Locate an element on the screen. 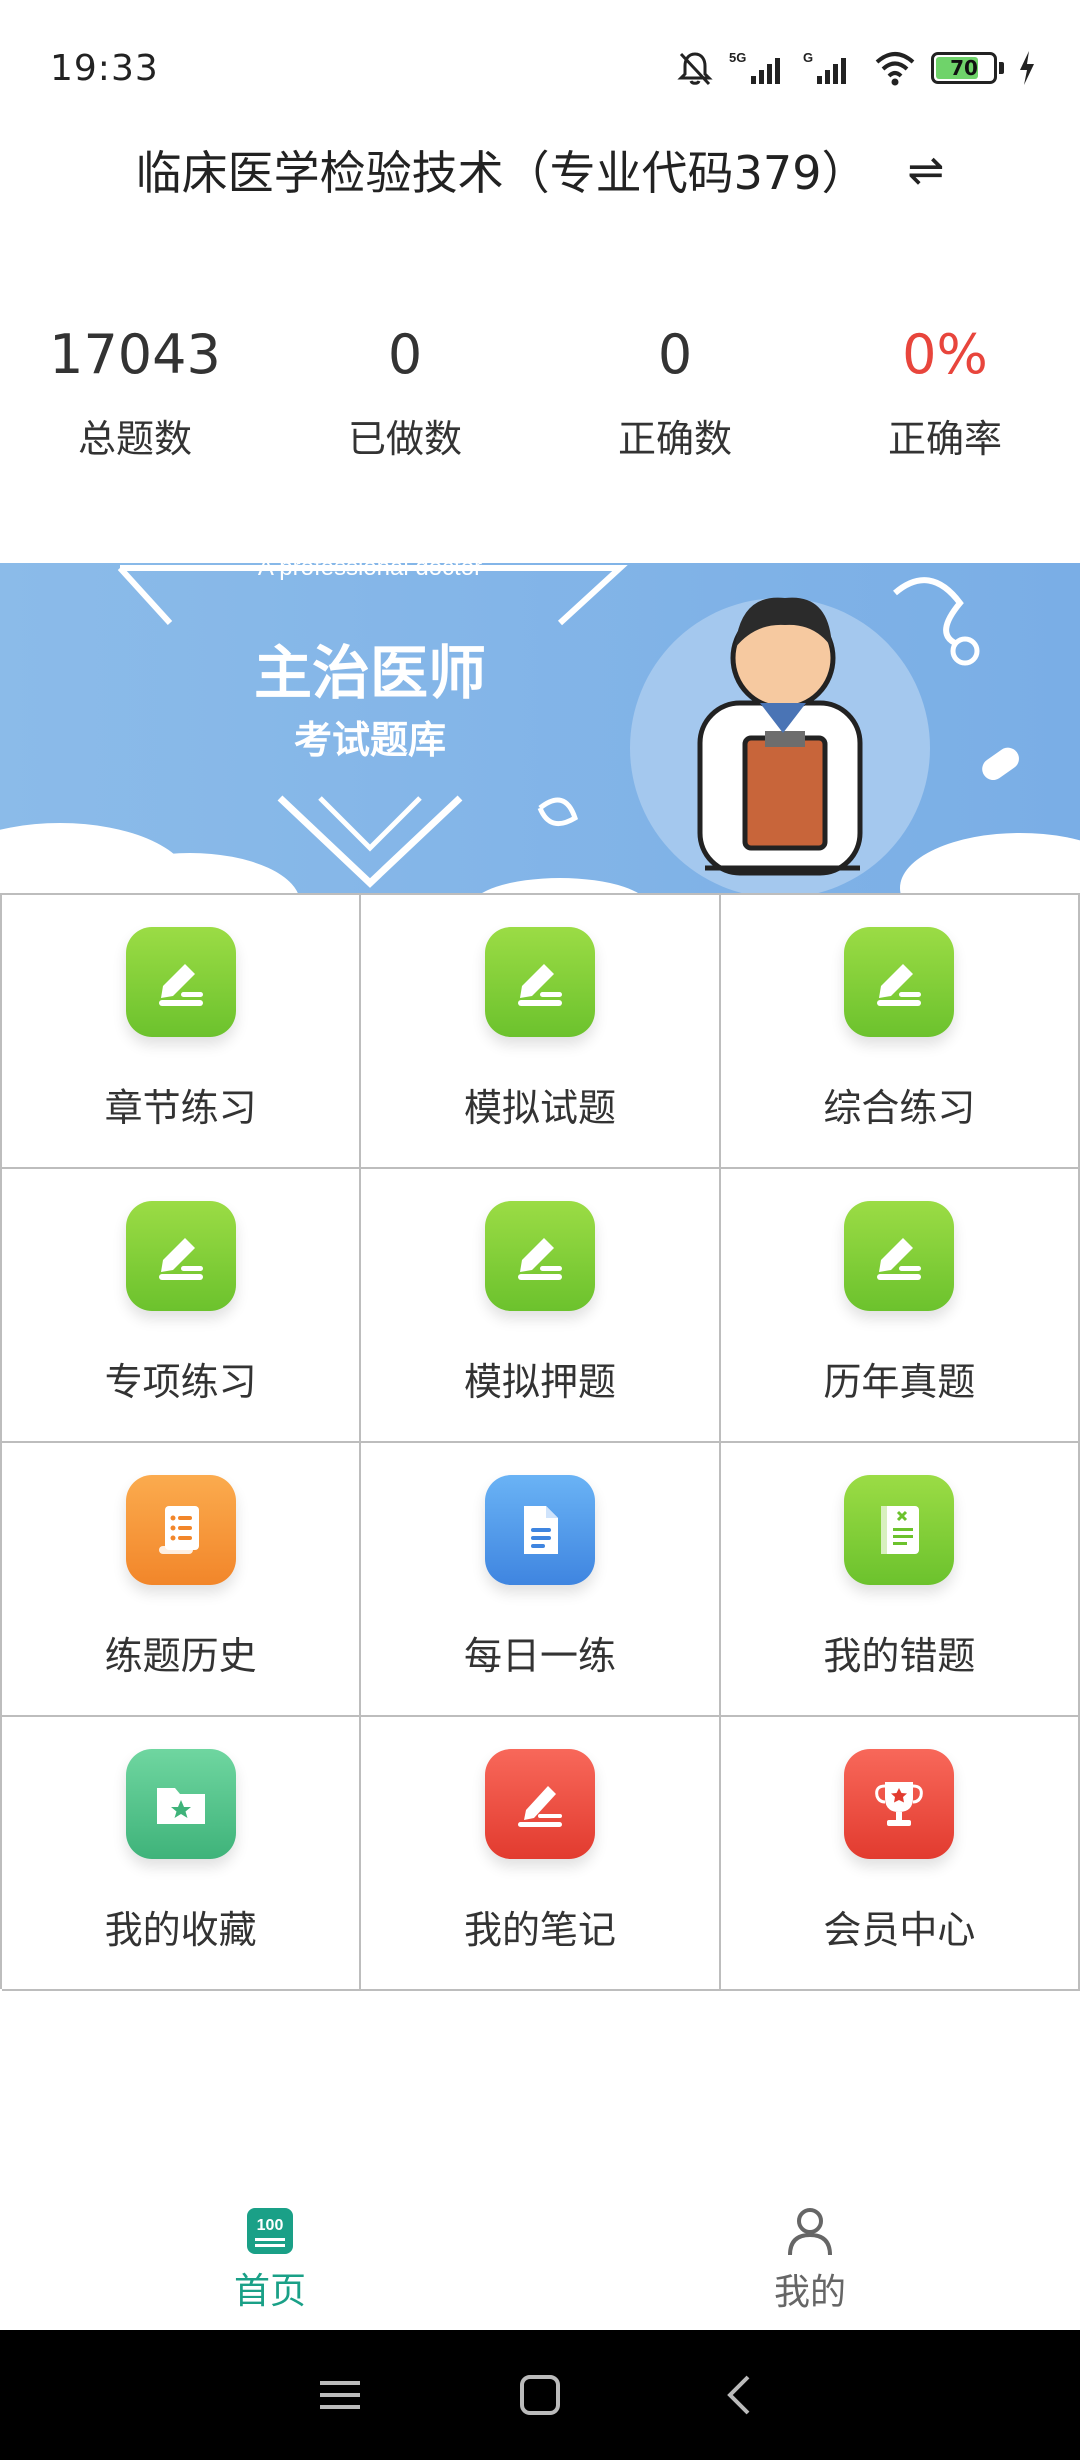 The height and width of the screenshot is (2460, 1080). banner-illustration: A professional doctor 主治医师 考试题库 is located at coordinates (540, 728).